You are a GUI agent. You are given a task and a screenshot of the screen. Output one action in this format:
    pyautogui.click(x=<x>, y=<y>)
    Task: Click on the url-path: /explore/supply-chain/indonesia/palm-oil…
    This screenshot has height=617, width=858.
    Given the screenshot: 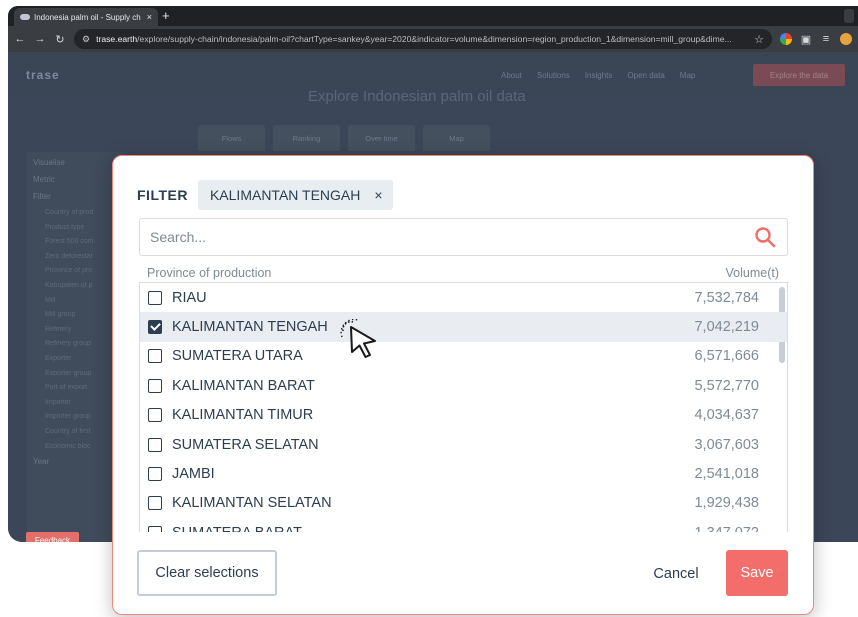 What is the action you would take?
    pyautogui.click(x=434, y=39)
    